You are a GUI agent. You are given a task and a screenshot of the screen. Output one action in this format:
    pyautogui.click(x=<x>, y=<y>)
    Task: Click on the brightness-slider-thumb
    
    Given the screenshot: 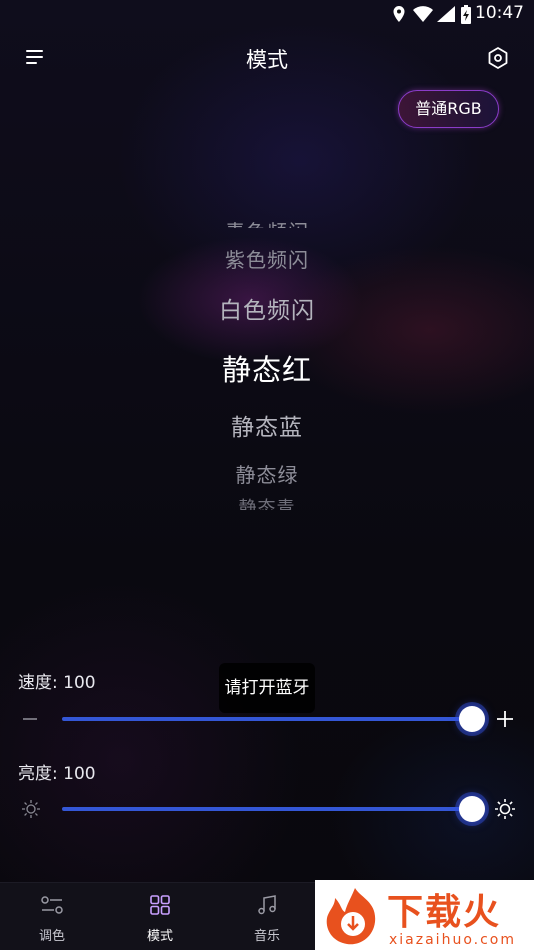 What is the action you would take?
    pyautogui.click(x=472, y=809)
    